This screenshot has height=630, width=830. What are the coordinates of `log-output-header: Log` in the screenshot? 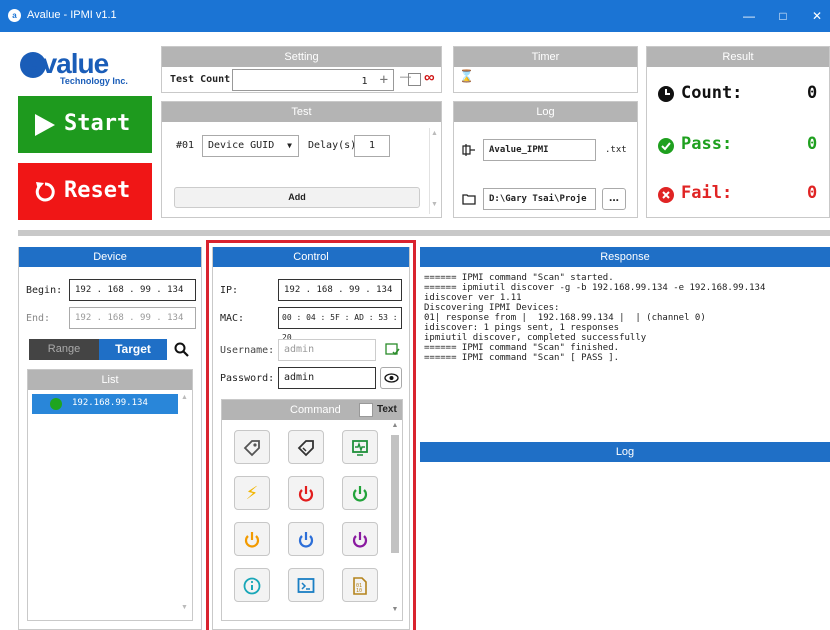 It's located at (625, 452).